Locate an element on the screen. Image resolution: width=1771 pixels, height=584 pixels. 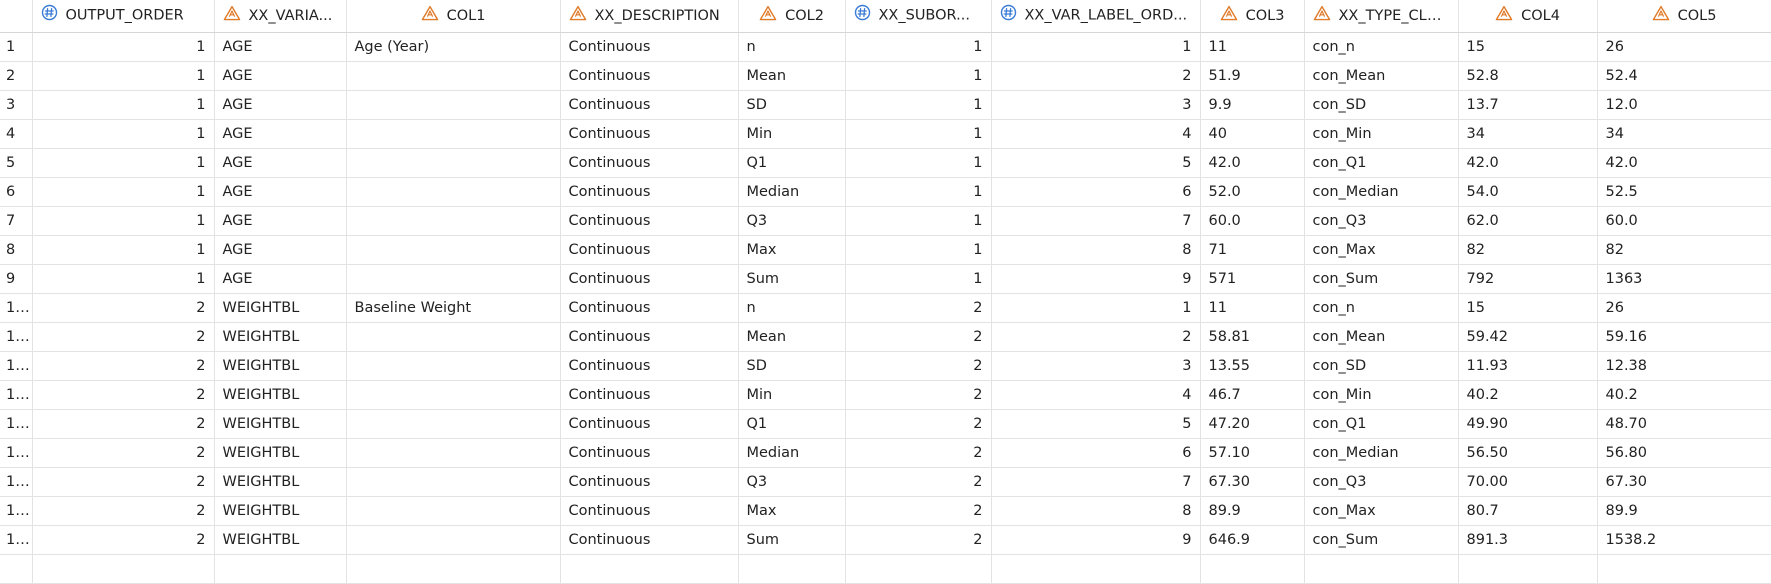
column-header-col2: COL2 is located at coordinates (792, 16).